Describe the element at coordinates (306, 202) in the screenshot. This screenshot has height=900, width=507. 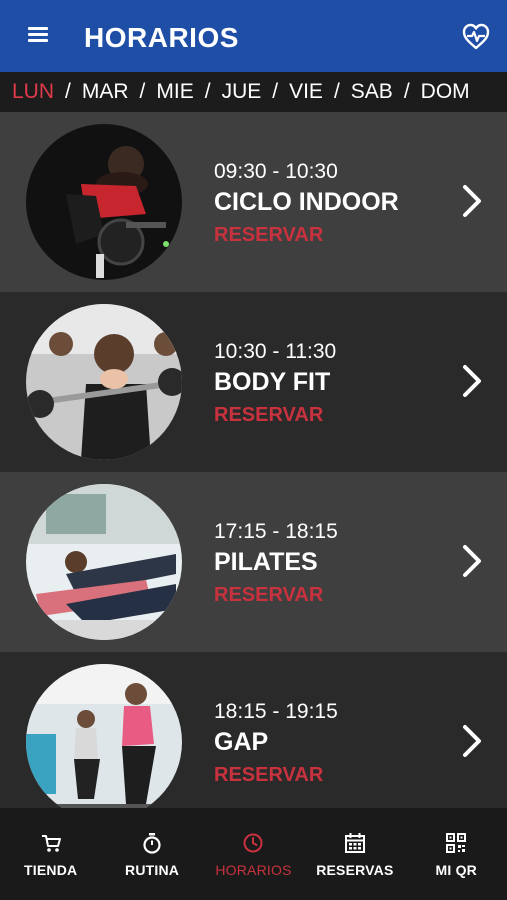
I see `class-name: CICLO INDOOR` at that location.